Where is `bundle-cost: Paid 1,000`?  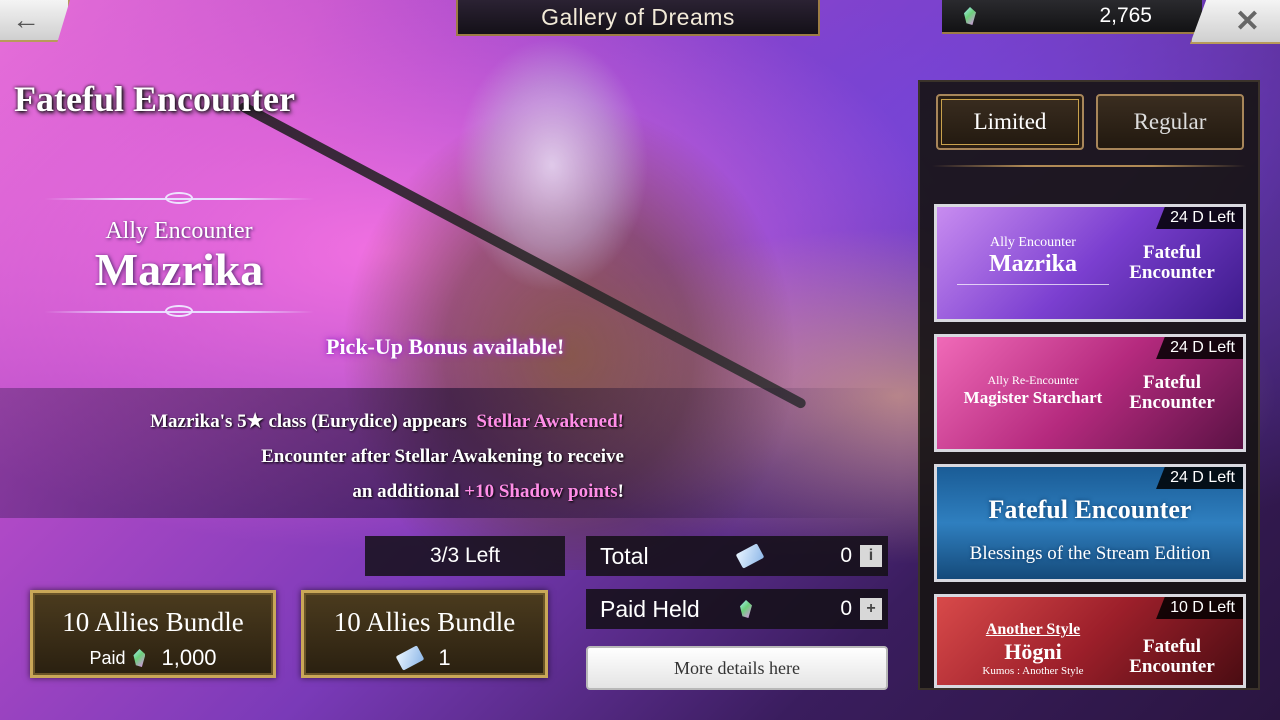
bundle-cost: Paid 1,000 is located at coordinates (153, 658).